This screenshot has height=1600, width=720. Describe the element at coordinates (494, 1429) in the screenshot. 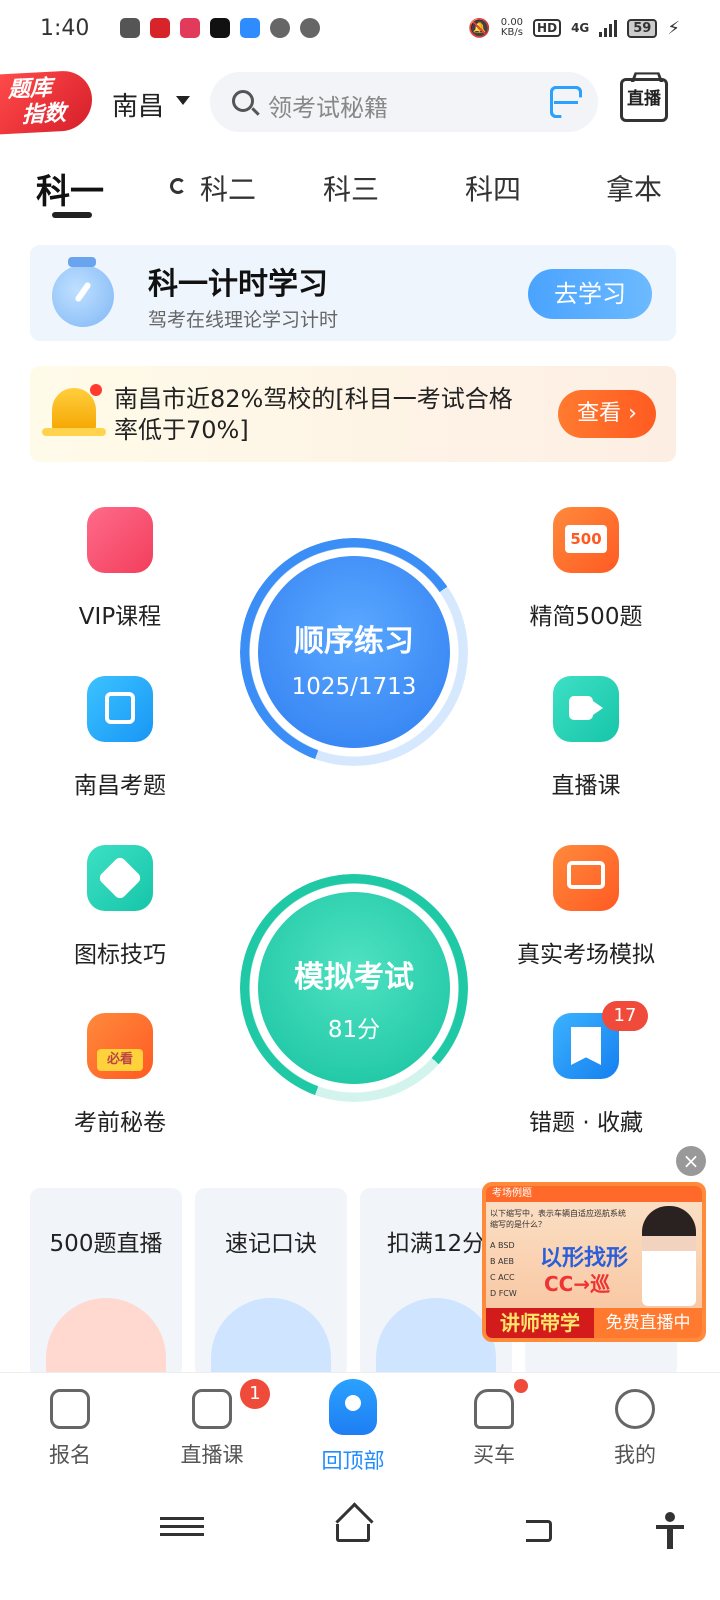

I see `nav-buy-car: 买车` at that location.